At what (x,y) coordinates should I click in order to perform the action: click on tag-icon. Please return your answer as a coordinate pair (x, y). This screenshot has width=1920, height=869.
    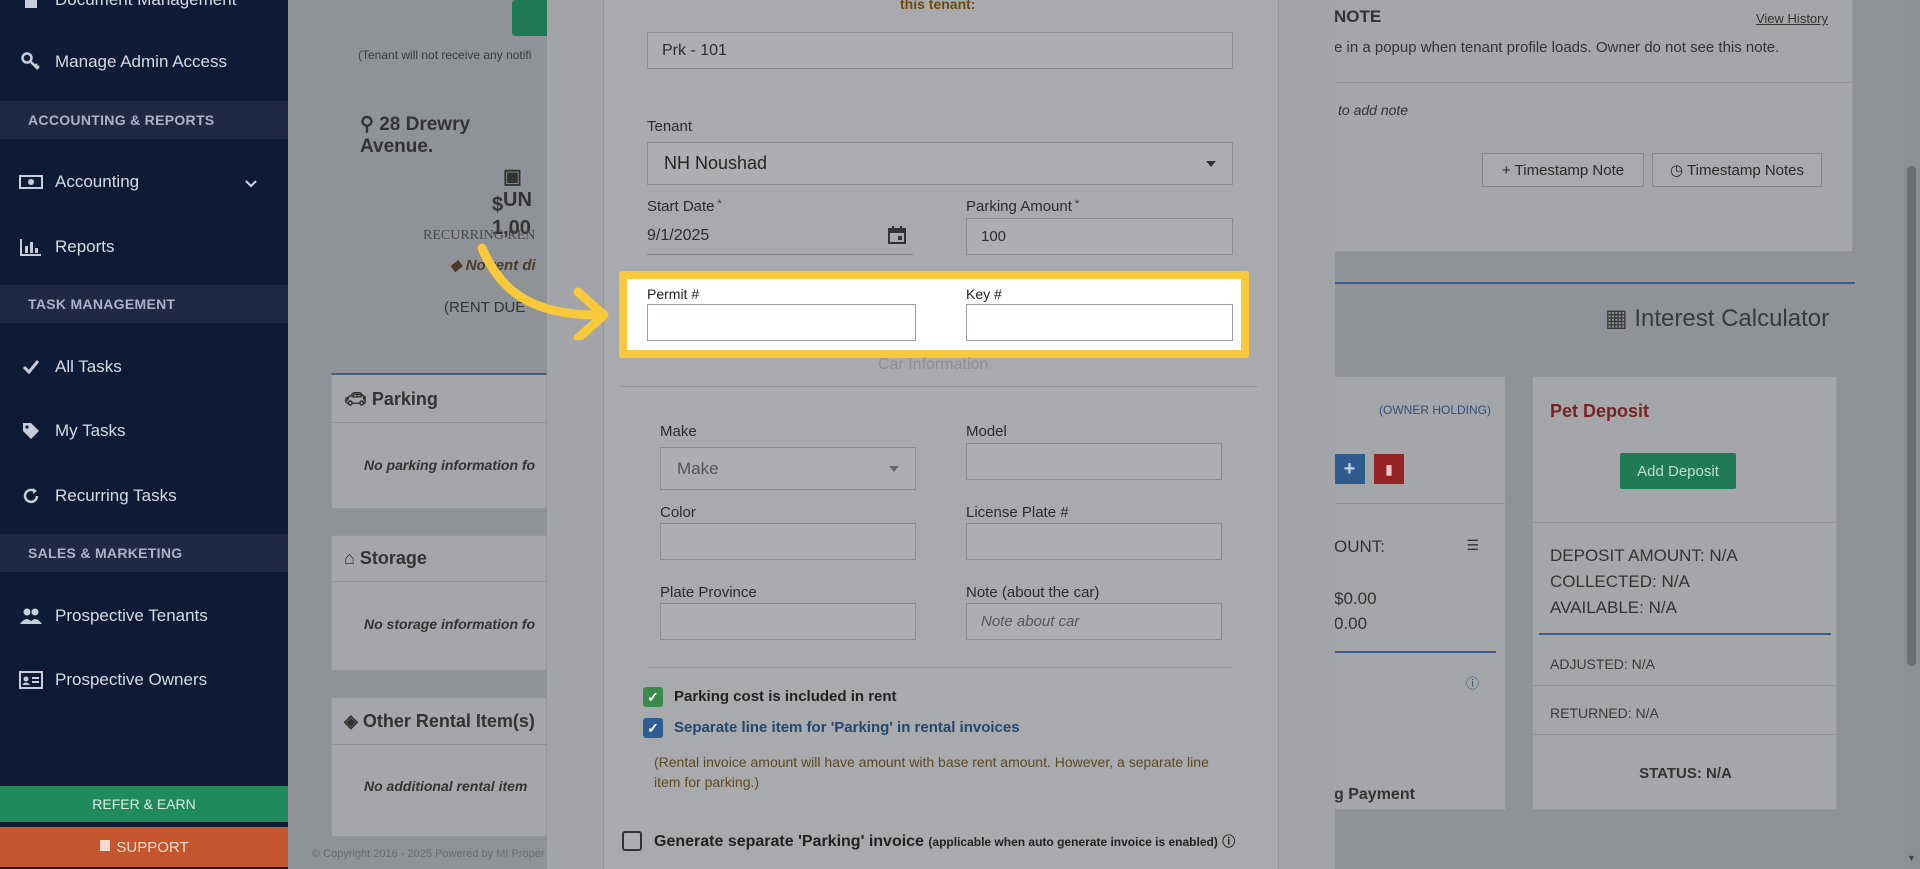
    Looking at the image, I should click on (31, 431).